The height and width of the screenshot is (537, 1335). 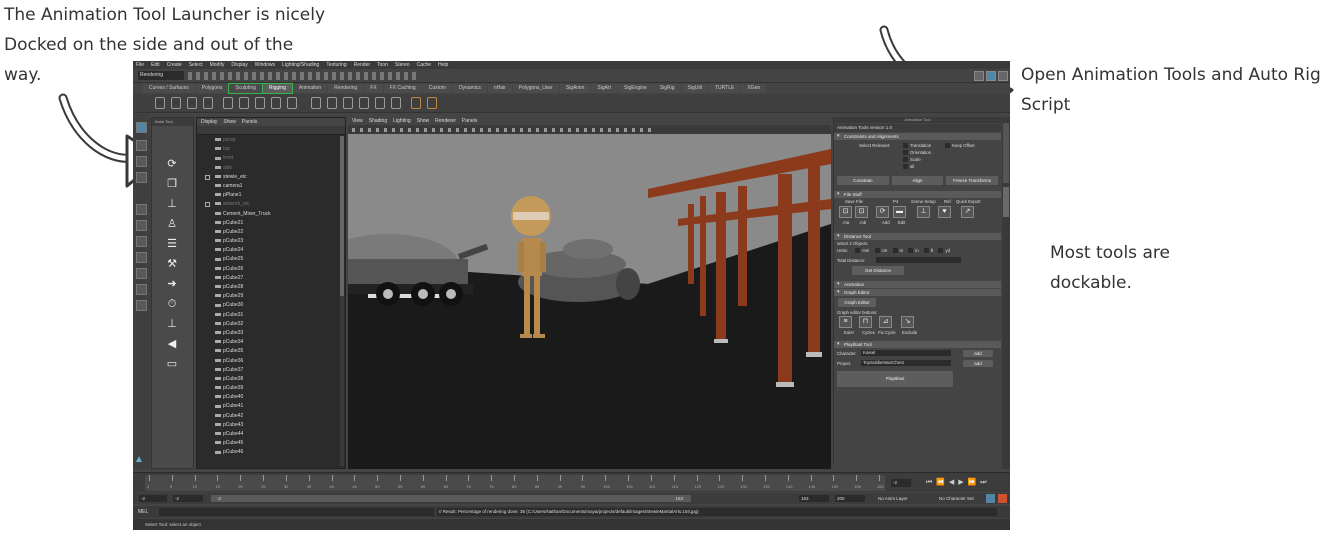 I want to click on unit-ft: ft, so click(x=928, y=251).